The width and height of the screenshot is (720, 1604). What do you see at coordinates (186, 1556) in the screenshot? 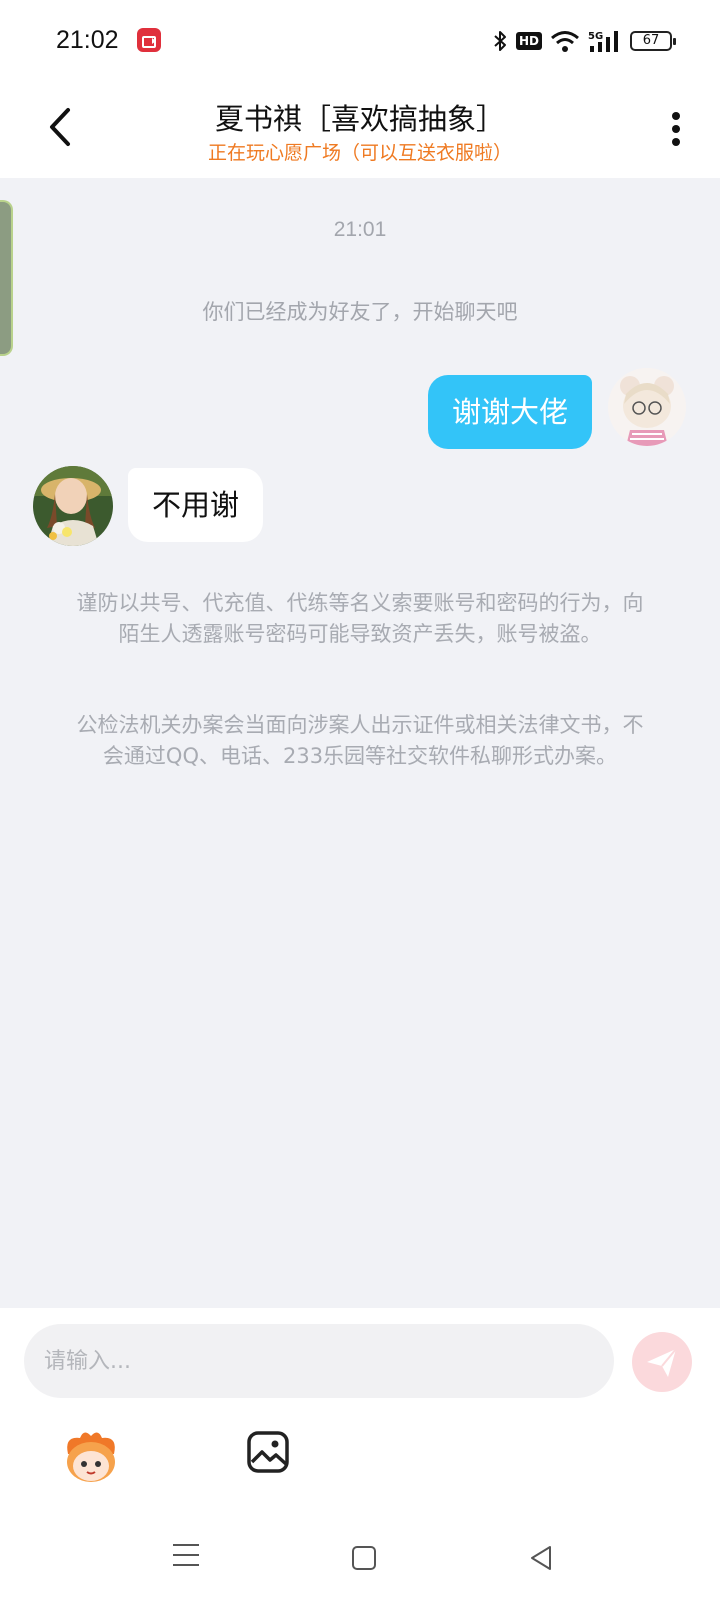
I see `recent-apps-button` at bounding box center [186, 1556].